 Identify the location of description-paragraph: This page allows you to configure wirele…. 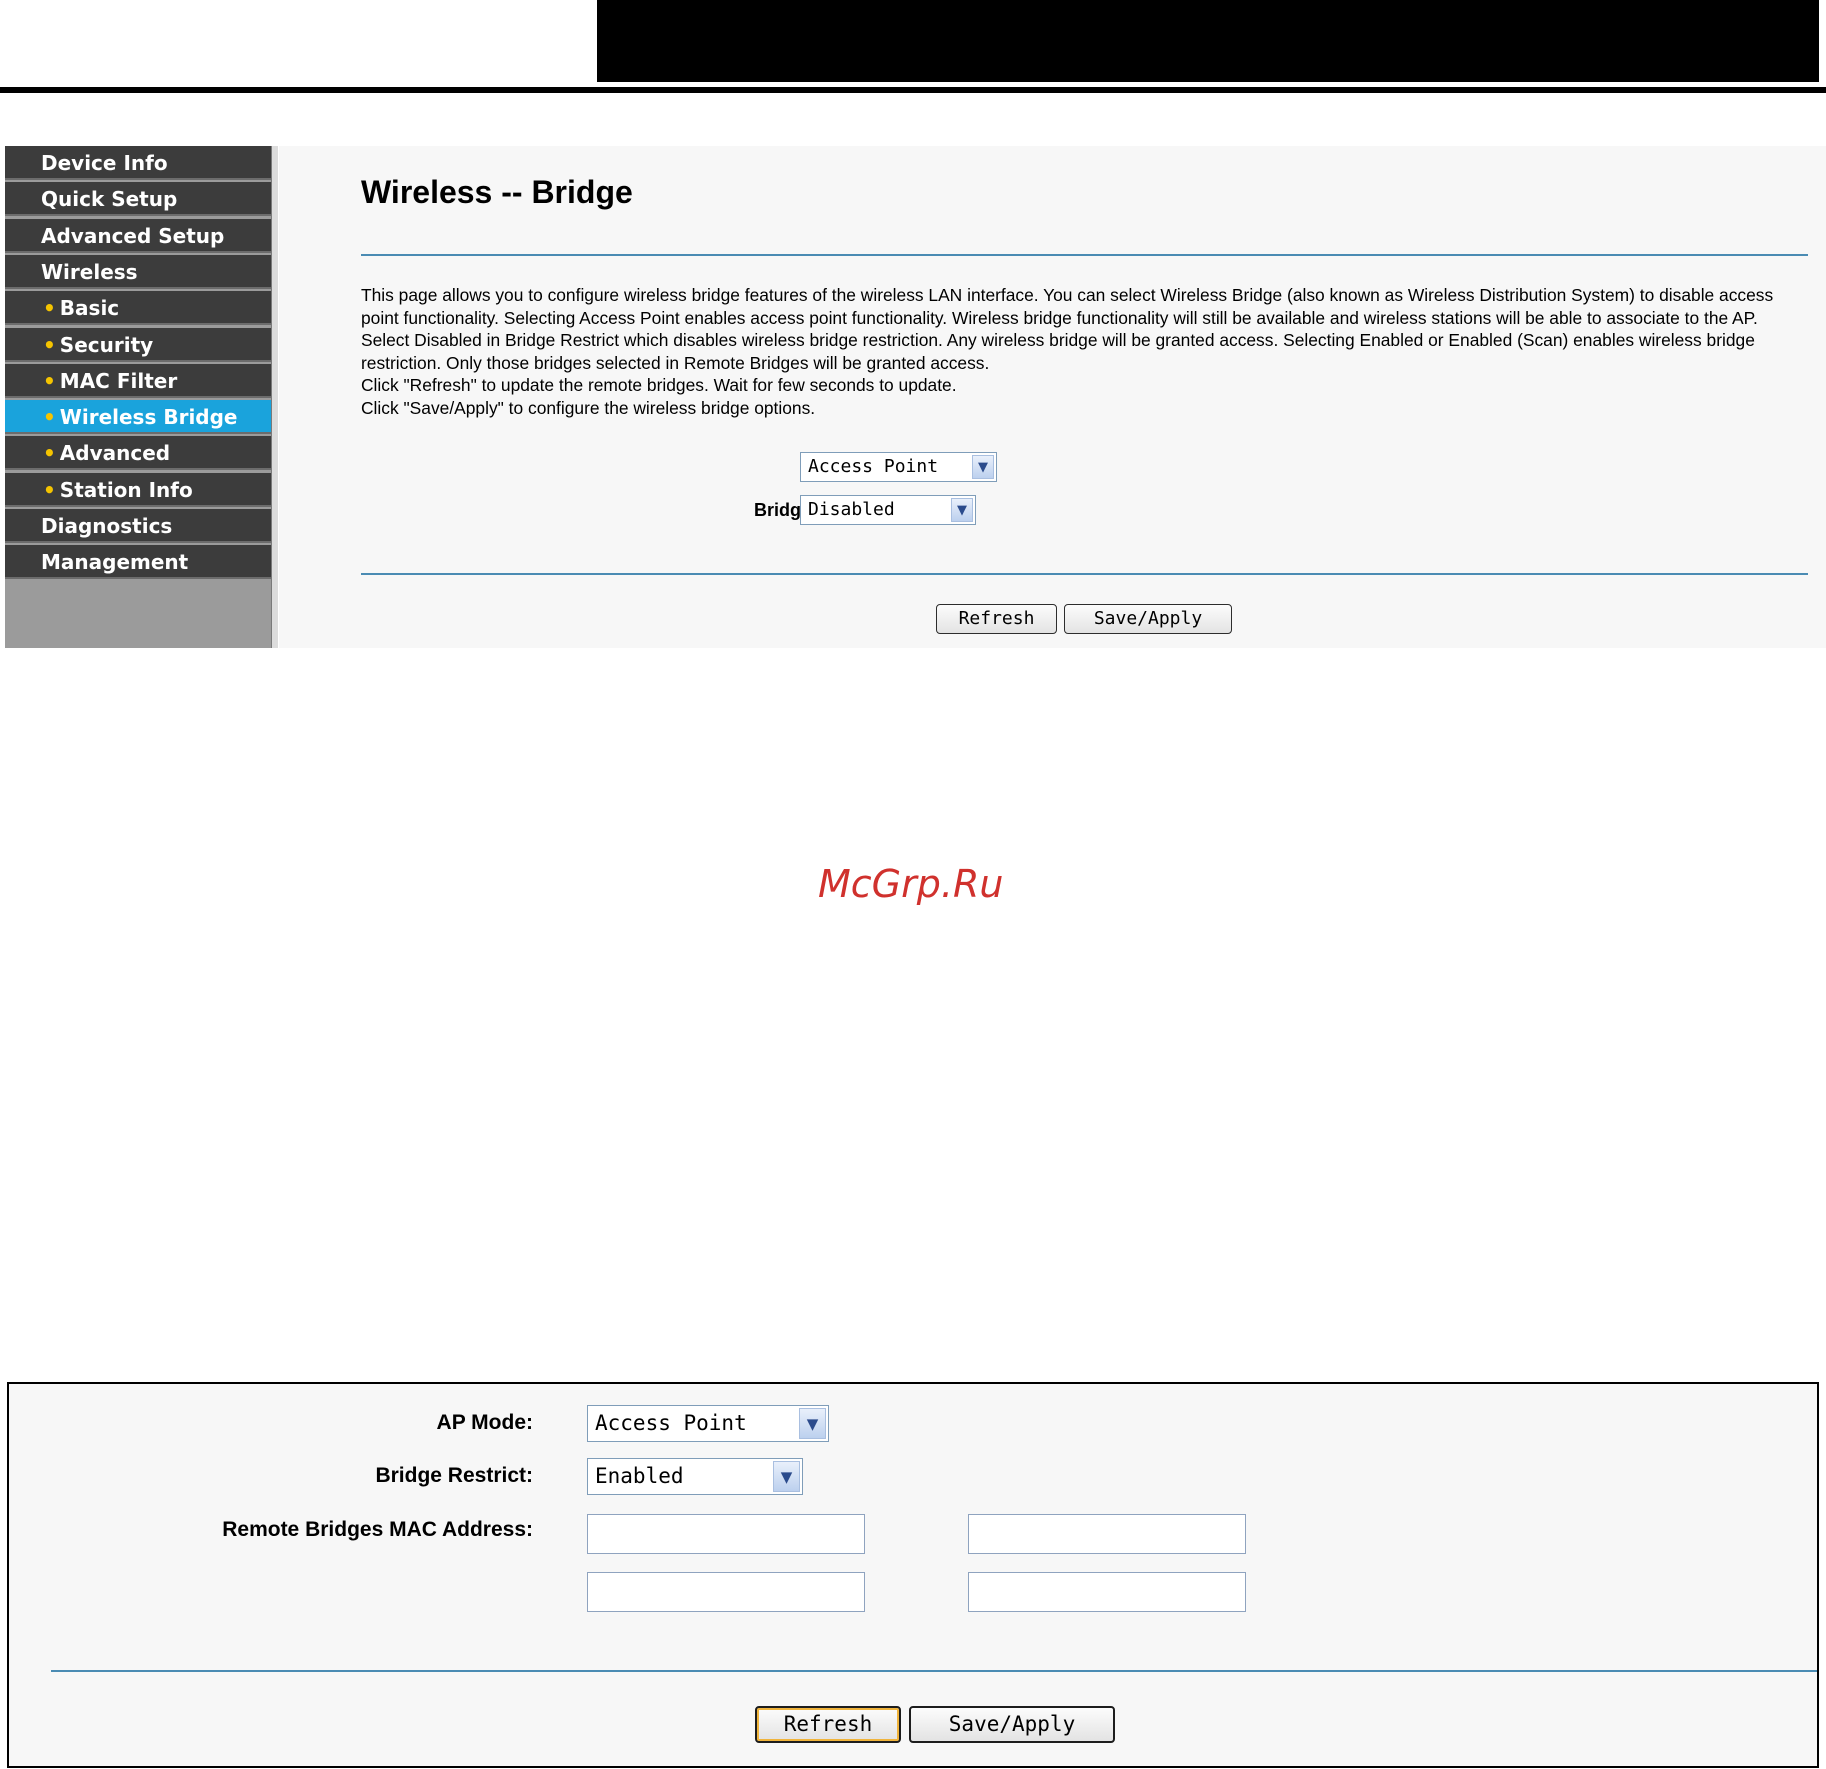
(1067, 329).